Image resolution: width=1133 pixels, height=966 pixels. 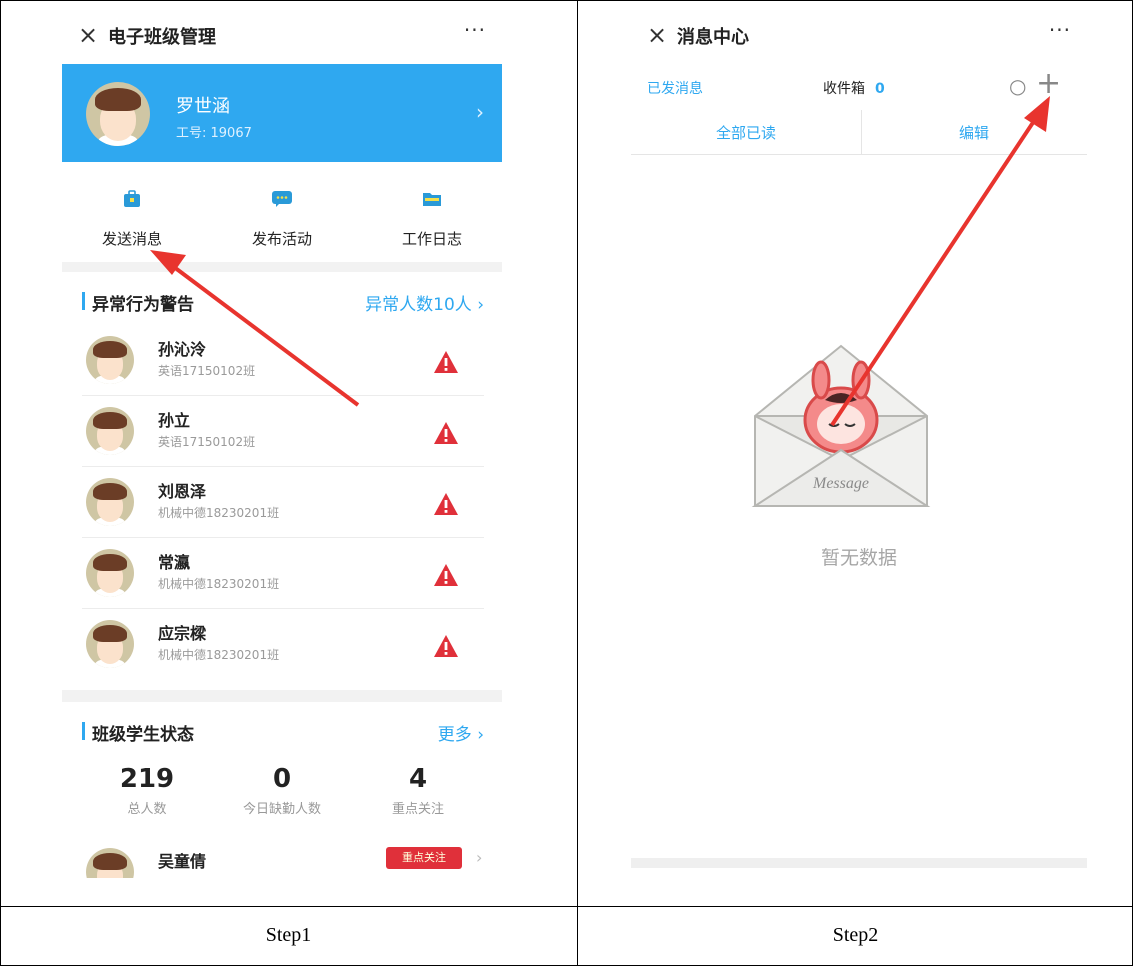 What do you see at coordinates (182, 861) in the screenshot?
I see `student-name: 吴童倩` at bounding box center [182, 861].